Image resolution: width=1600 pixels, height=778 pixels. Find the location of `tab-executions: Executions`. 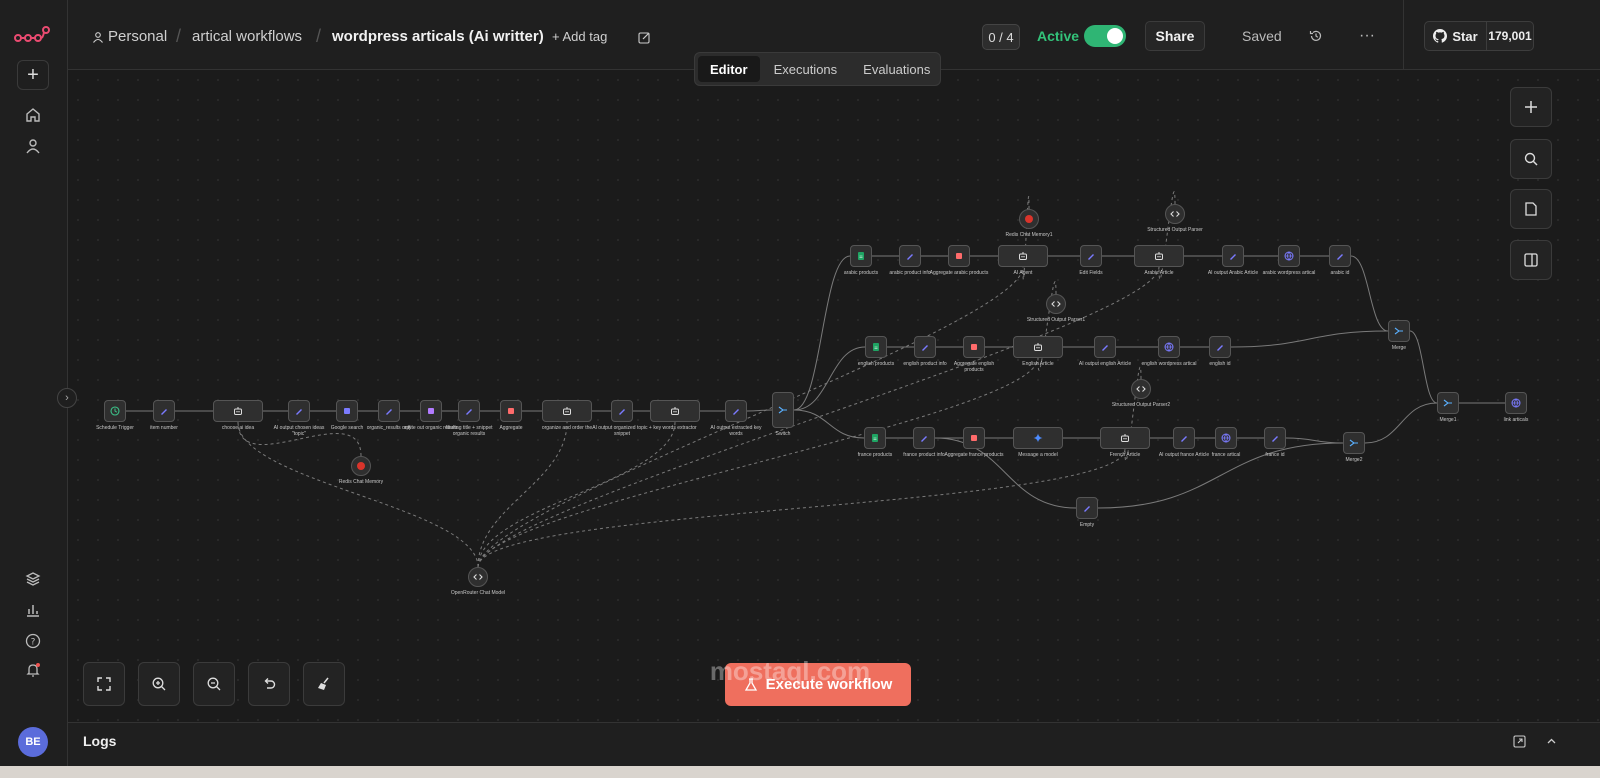

tab-executions: Executions is located at coordinates (806, 69).